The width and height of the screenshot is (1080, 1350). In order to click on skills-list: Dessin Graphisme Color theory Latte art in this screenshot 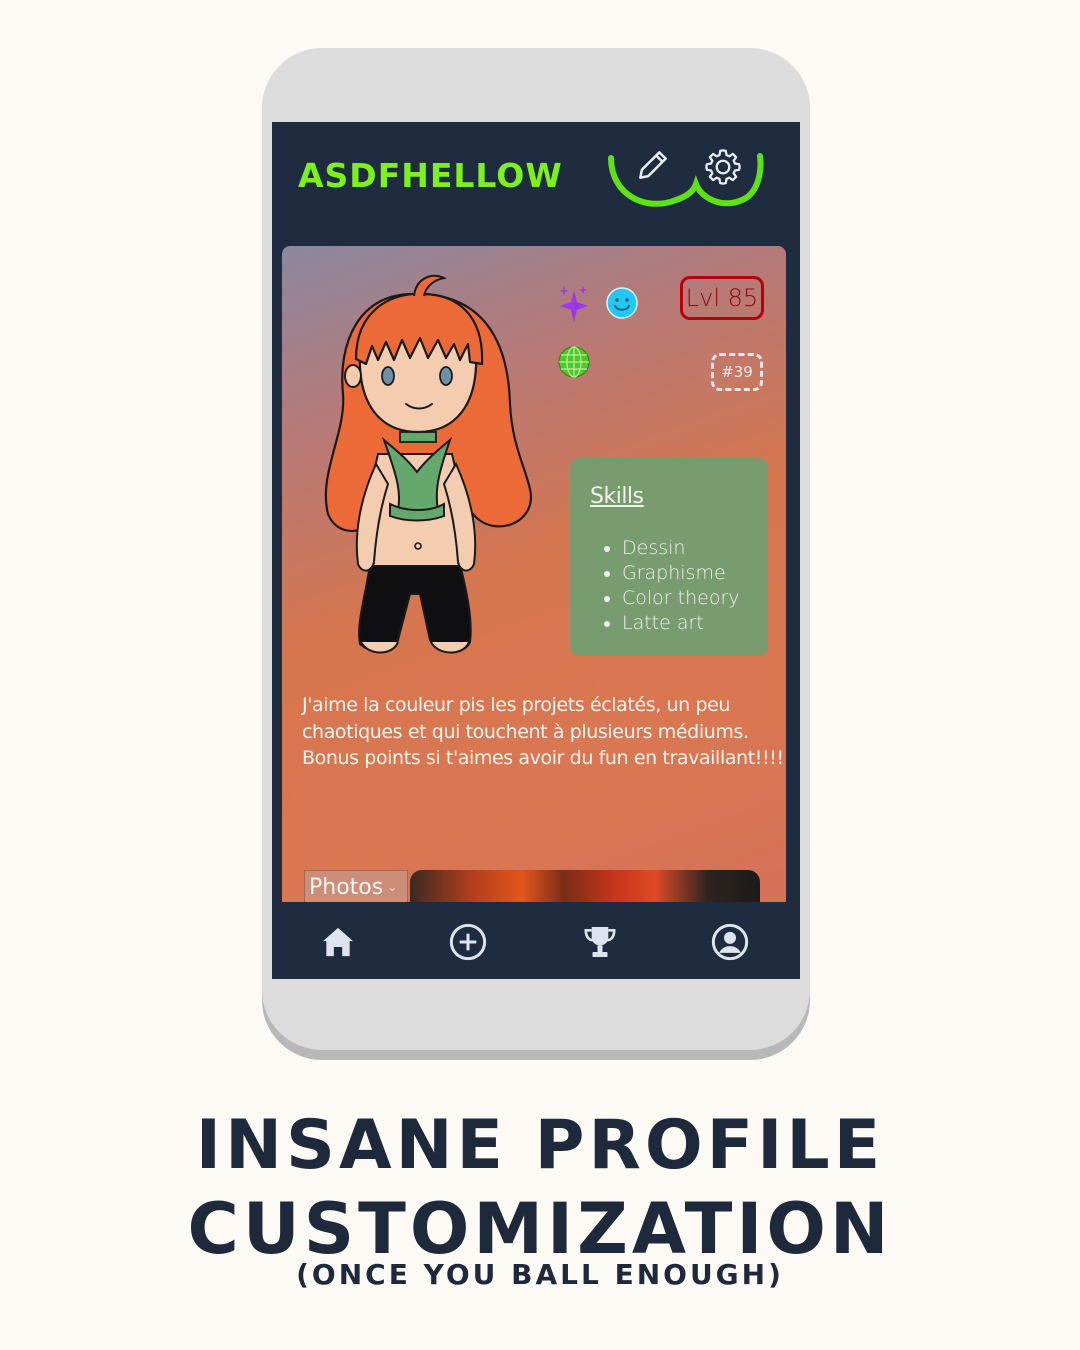, I will do `click(665, 586)`.